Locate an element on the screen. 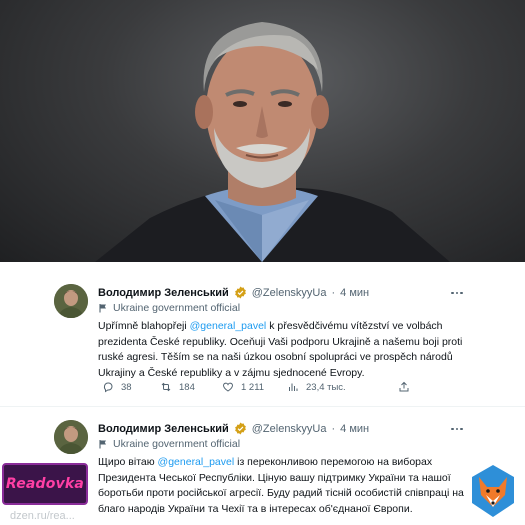  share-button is located at coordinates (404, 387).